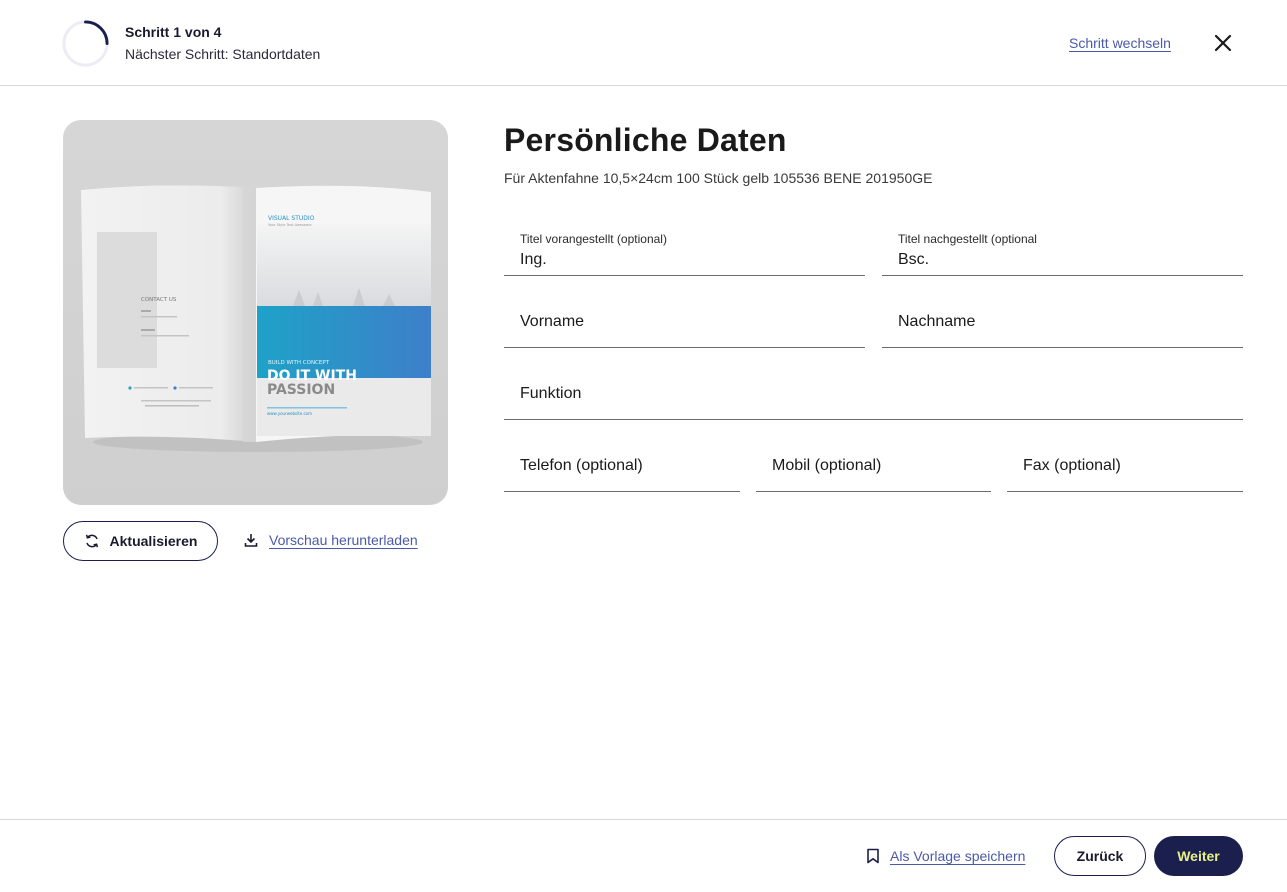  What do you see at coordinates (645, 140) in the screenshot?
I see `form-title: Persönliche Daten` at bounding box center [645, 140].